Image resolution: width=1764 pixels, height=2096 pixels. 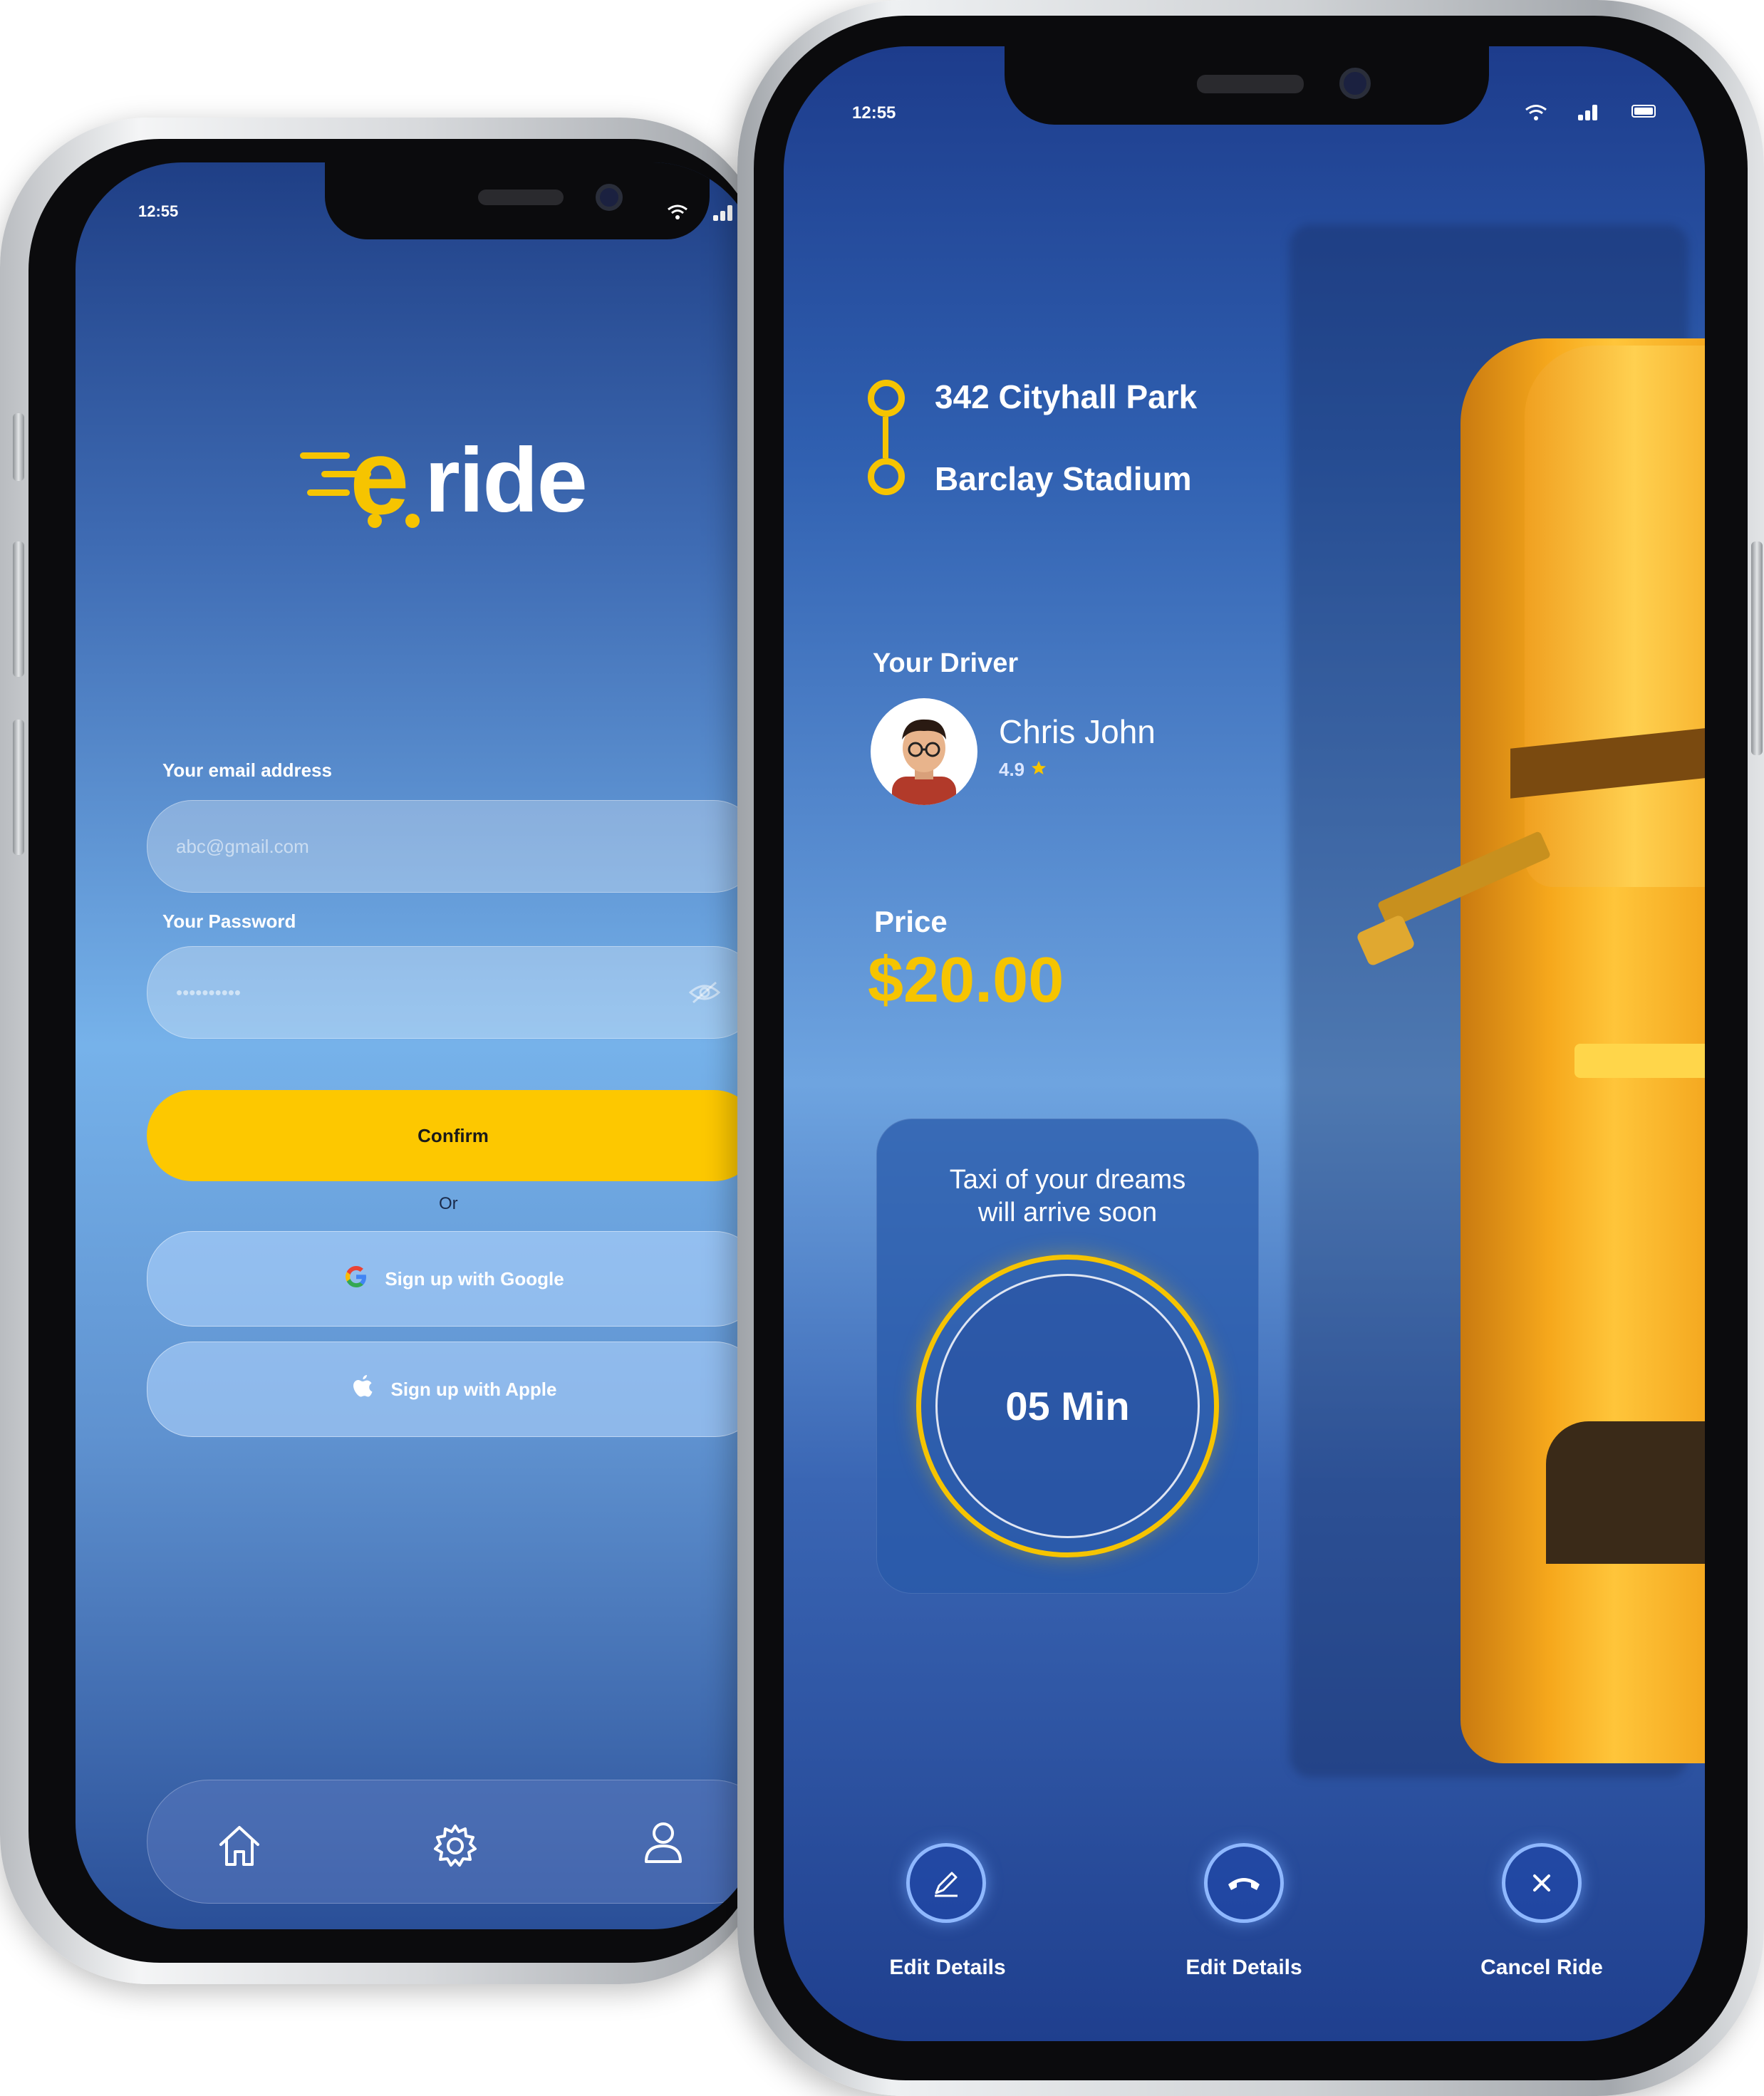 I want to click on cancel-ride-button, so click(x=1542, y=1883).